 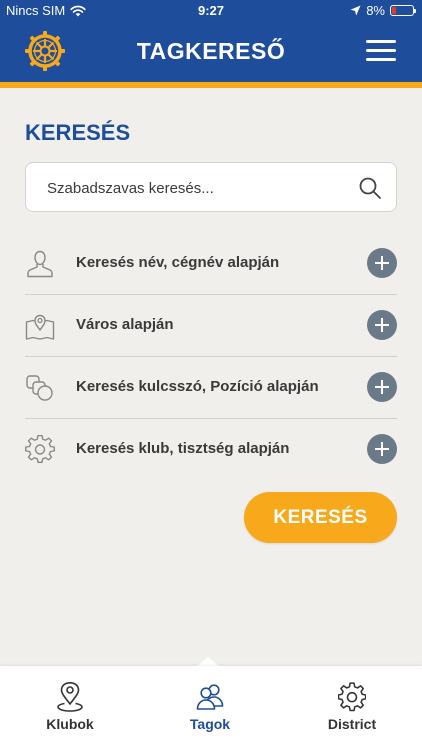 I want to click on filter-label: Keresés kulcsszó, Pozíció alapján, so click(x=197, y=386).